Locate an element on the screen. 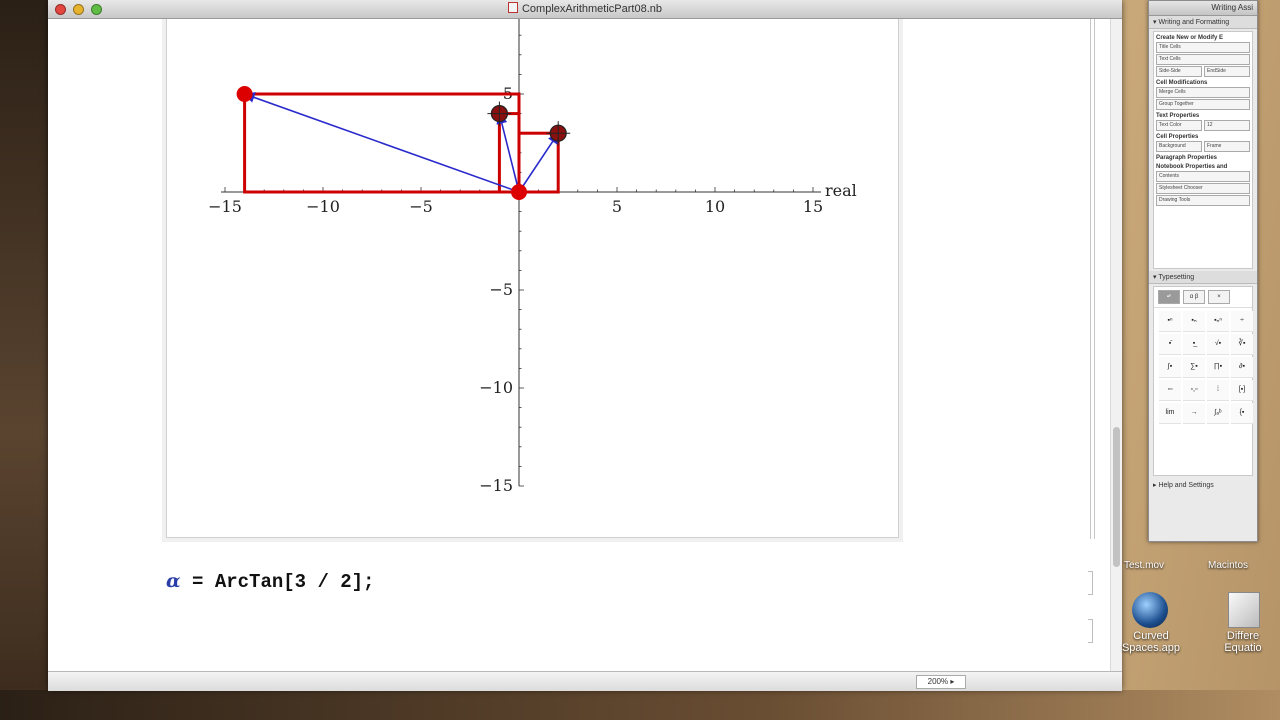  window-titlebar: ComplexArithmeticPart08.nb is located at coordinates (585, 9).